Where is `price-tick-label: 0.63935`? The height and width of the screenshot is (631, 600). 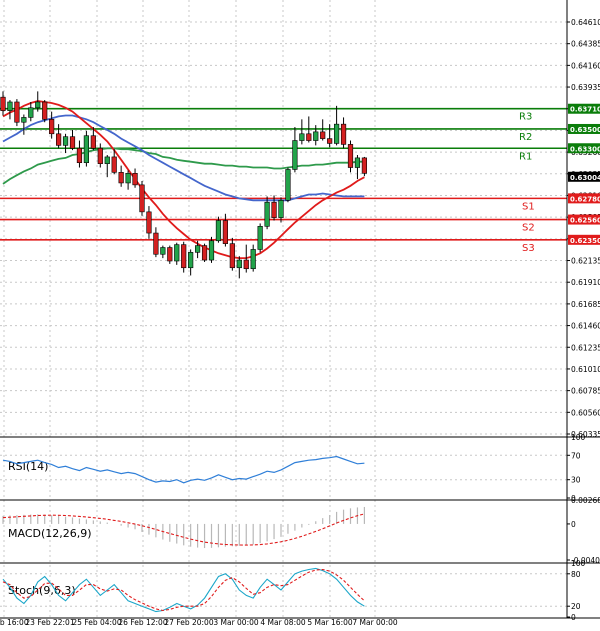
price-tick-label: 0.63935 is located at coordinates (585, 87).